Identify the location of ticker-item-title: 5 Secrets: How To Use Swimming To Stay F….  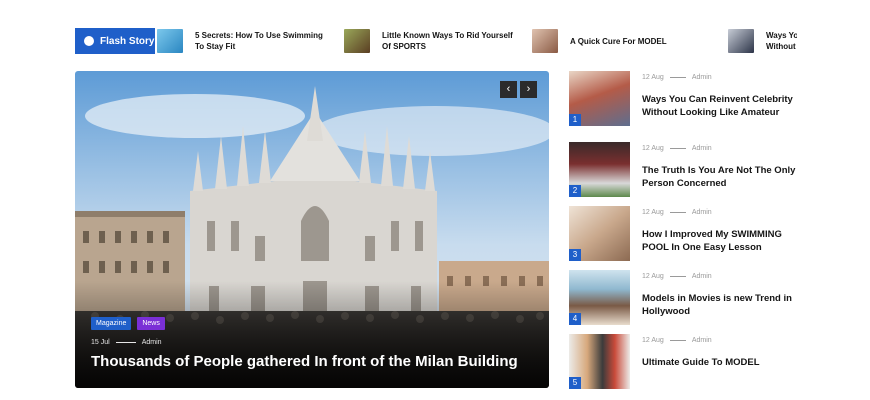
(263, 41).